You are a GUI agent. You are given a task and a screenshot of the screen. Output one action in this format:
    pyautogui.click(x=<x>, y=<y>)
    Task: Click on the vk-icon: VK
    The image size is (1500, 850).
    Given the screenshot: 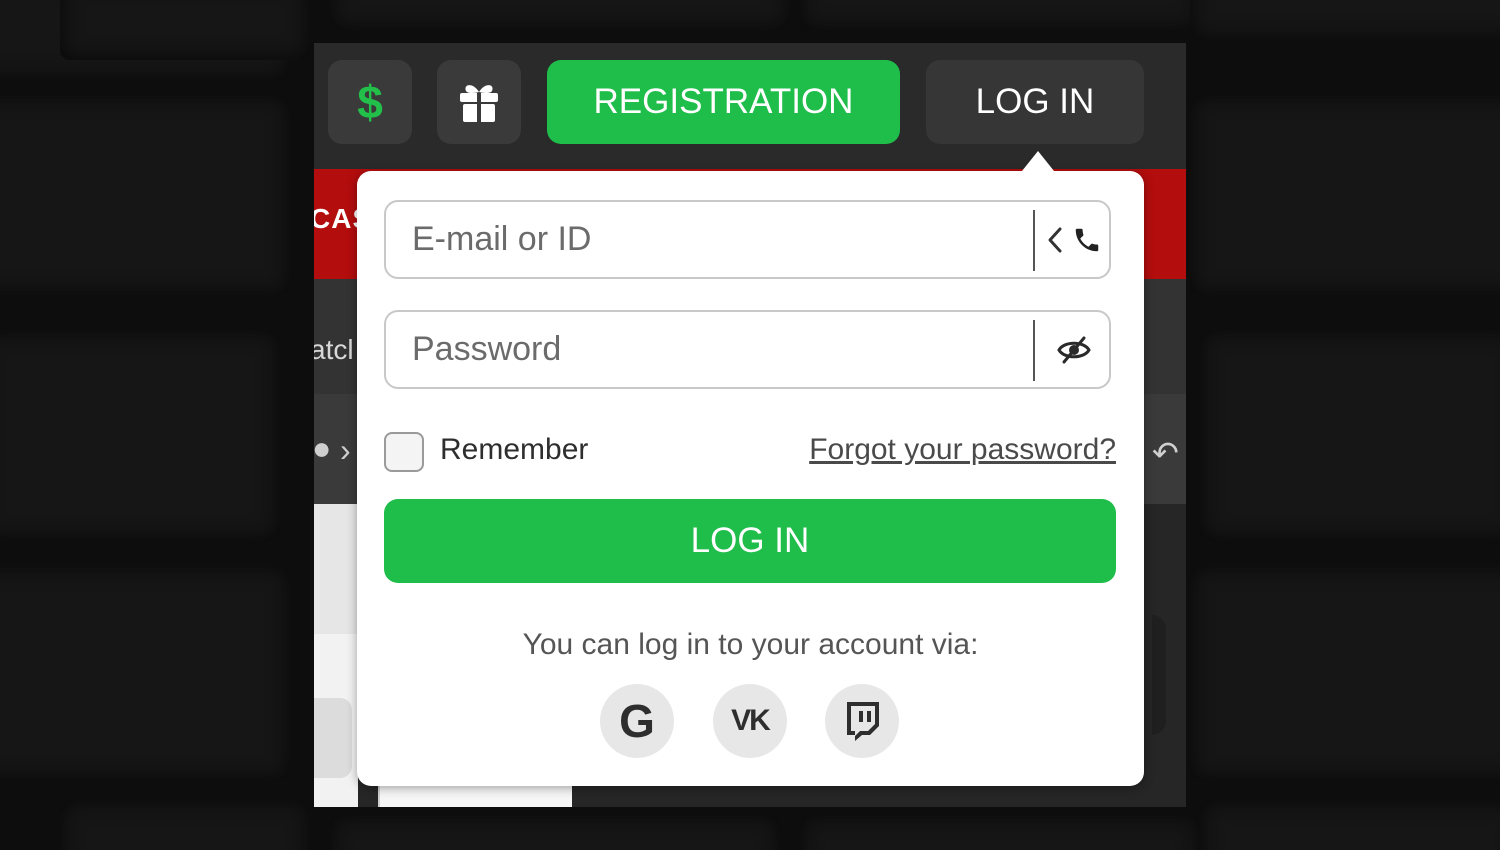 What is the action you would take?
    pyautogui.click(x=751, y=720)
    